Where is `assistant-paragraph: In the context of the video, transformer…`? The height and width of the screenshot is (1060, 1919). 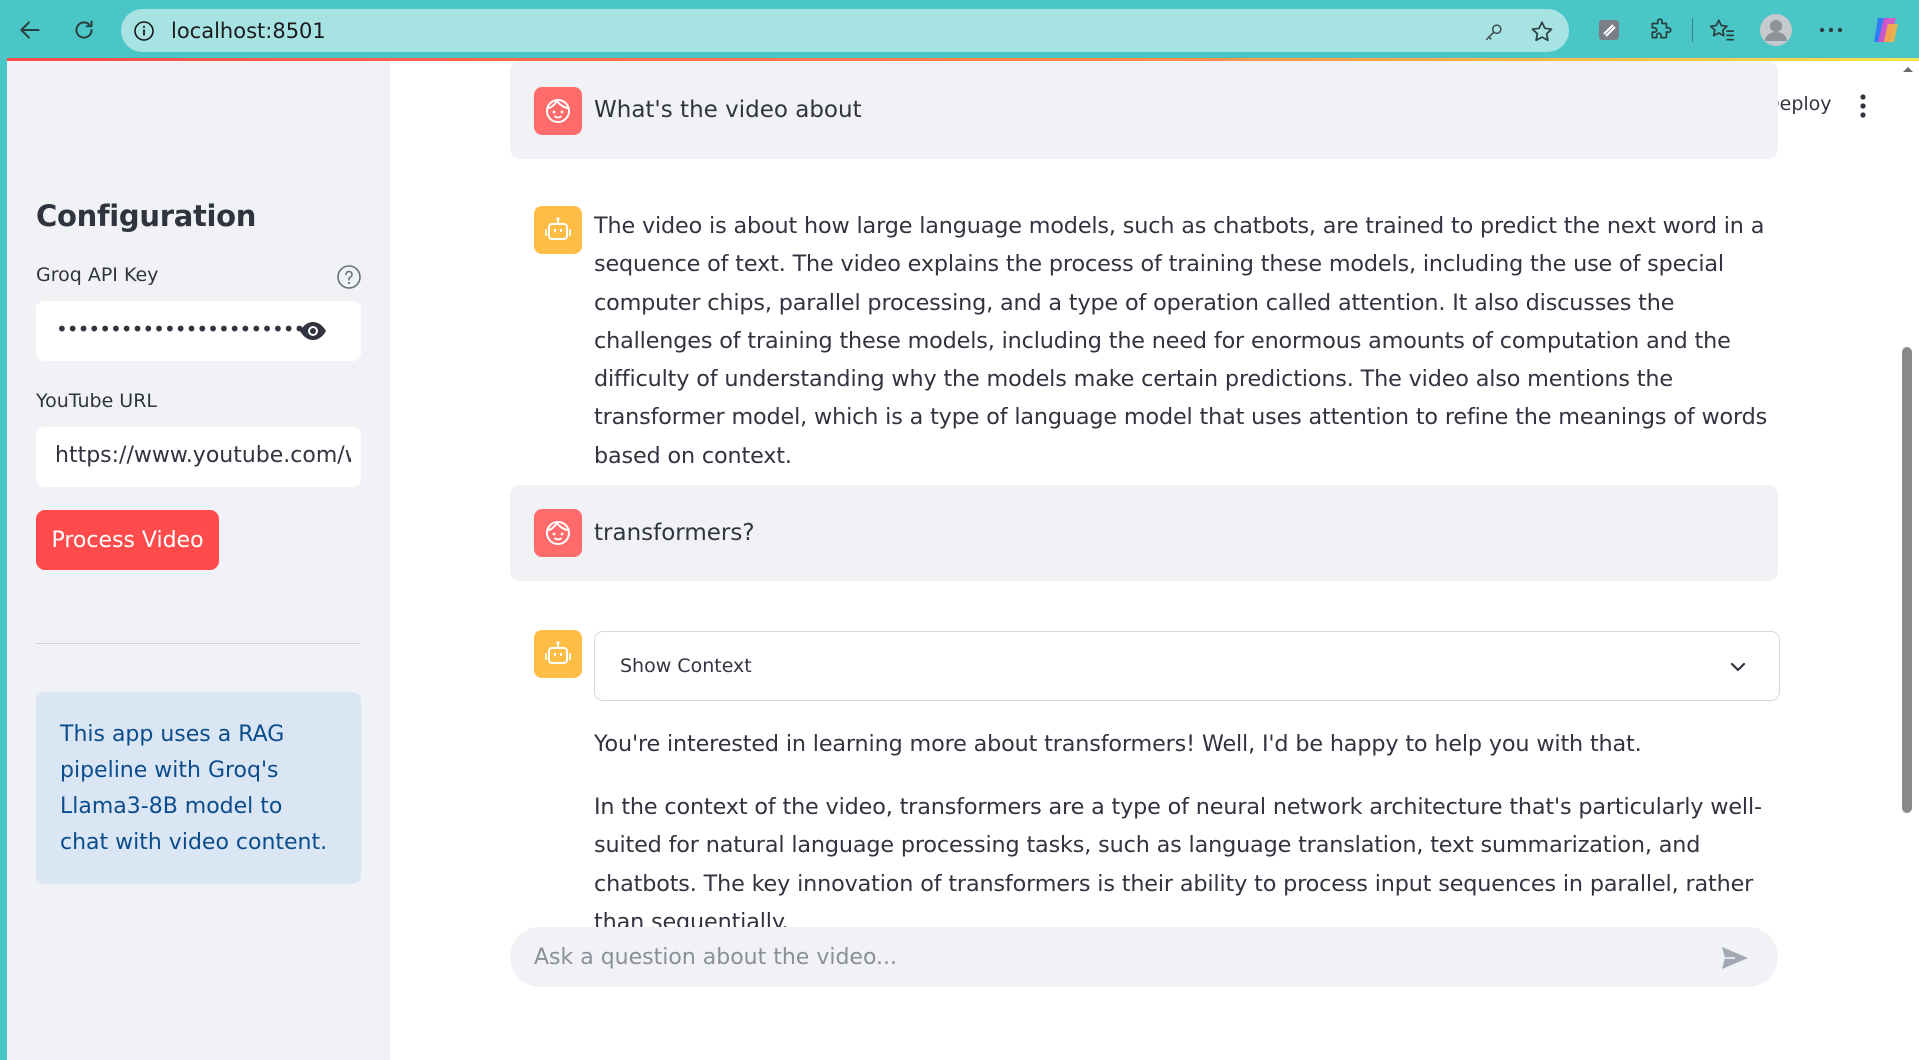 assistant-paragraph: In the context of the video, transformer… is located at coordinates (1178, 864).